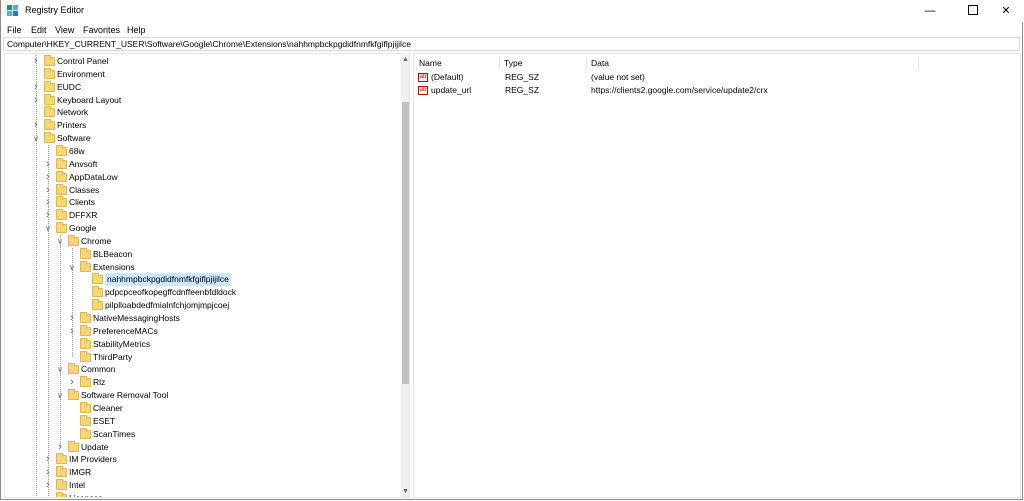  I want to click on tree-node-label: 68w, so click(77, 150).